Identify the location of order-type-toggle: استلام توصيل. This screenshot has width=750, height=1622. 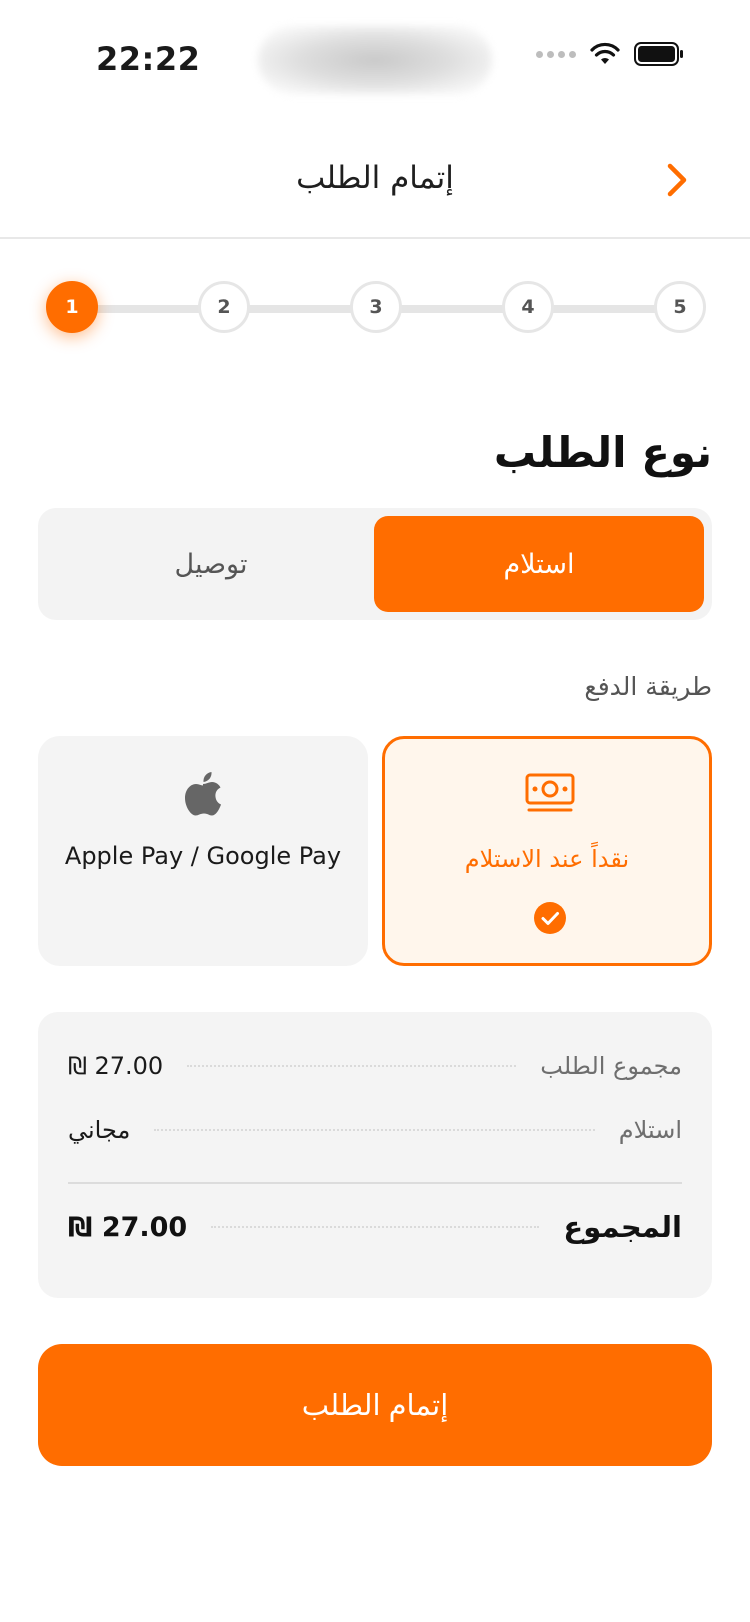
(375, 564).